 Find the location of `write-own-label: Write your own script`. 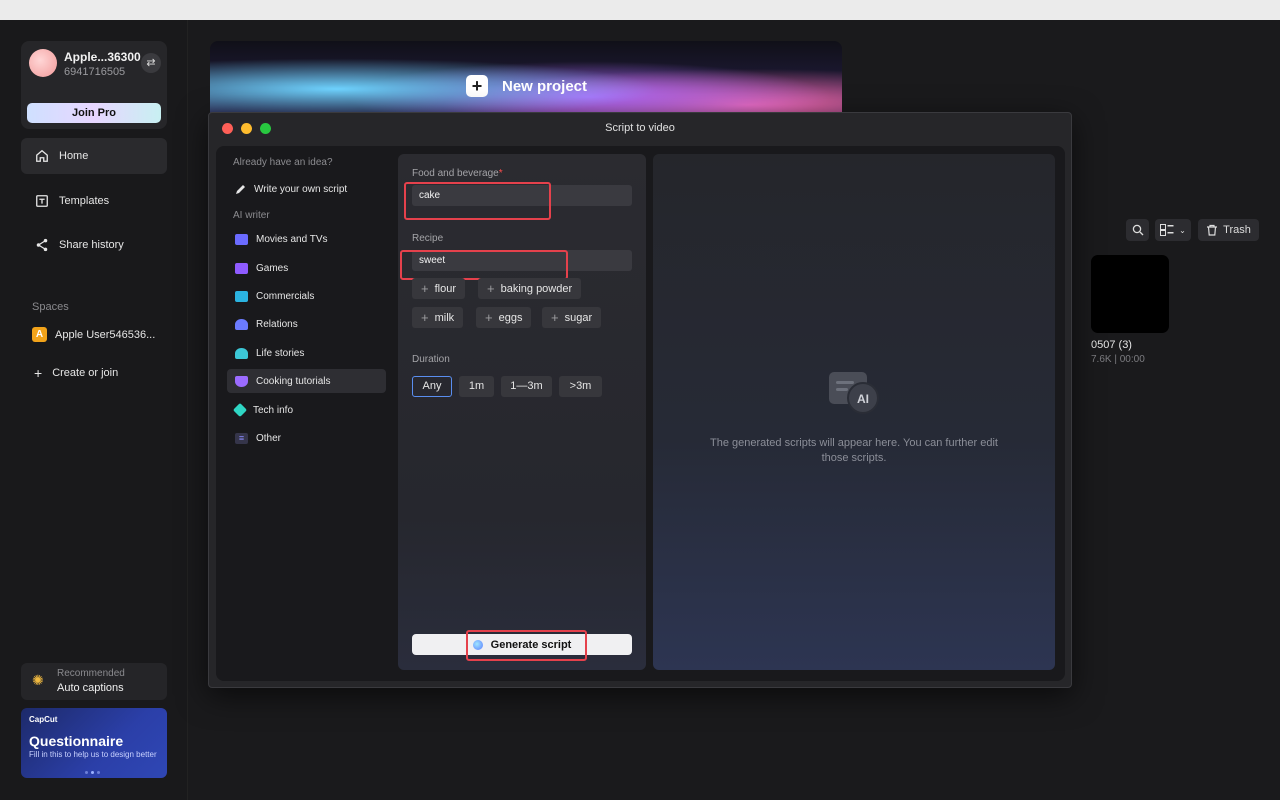

write-own-label: Write your own script is located at coordinates (301, 189).